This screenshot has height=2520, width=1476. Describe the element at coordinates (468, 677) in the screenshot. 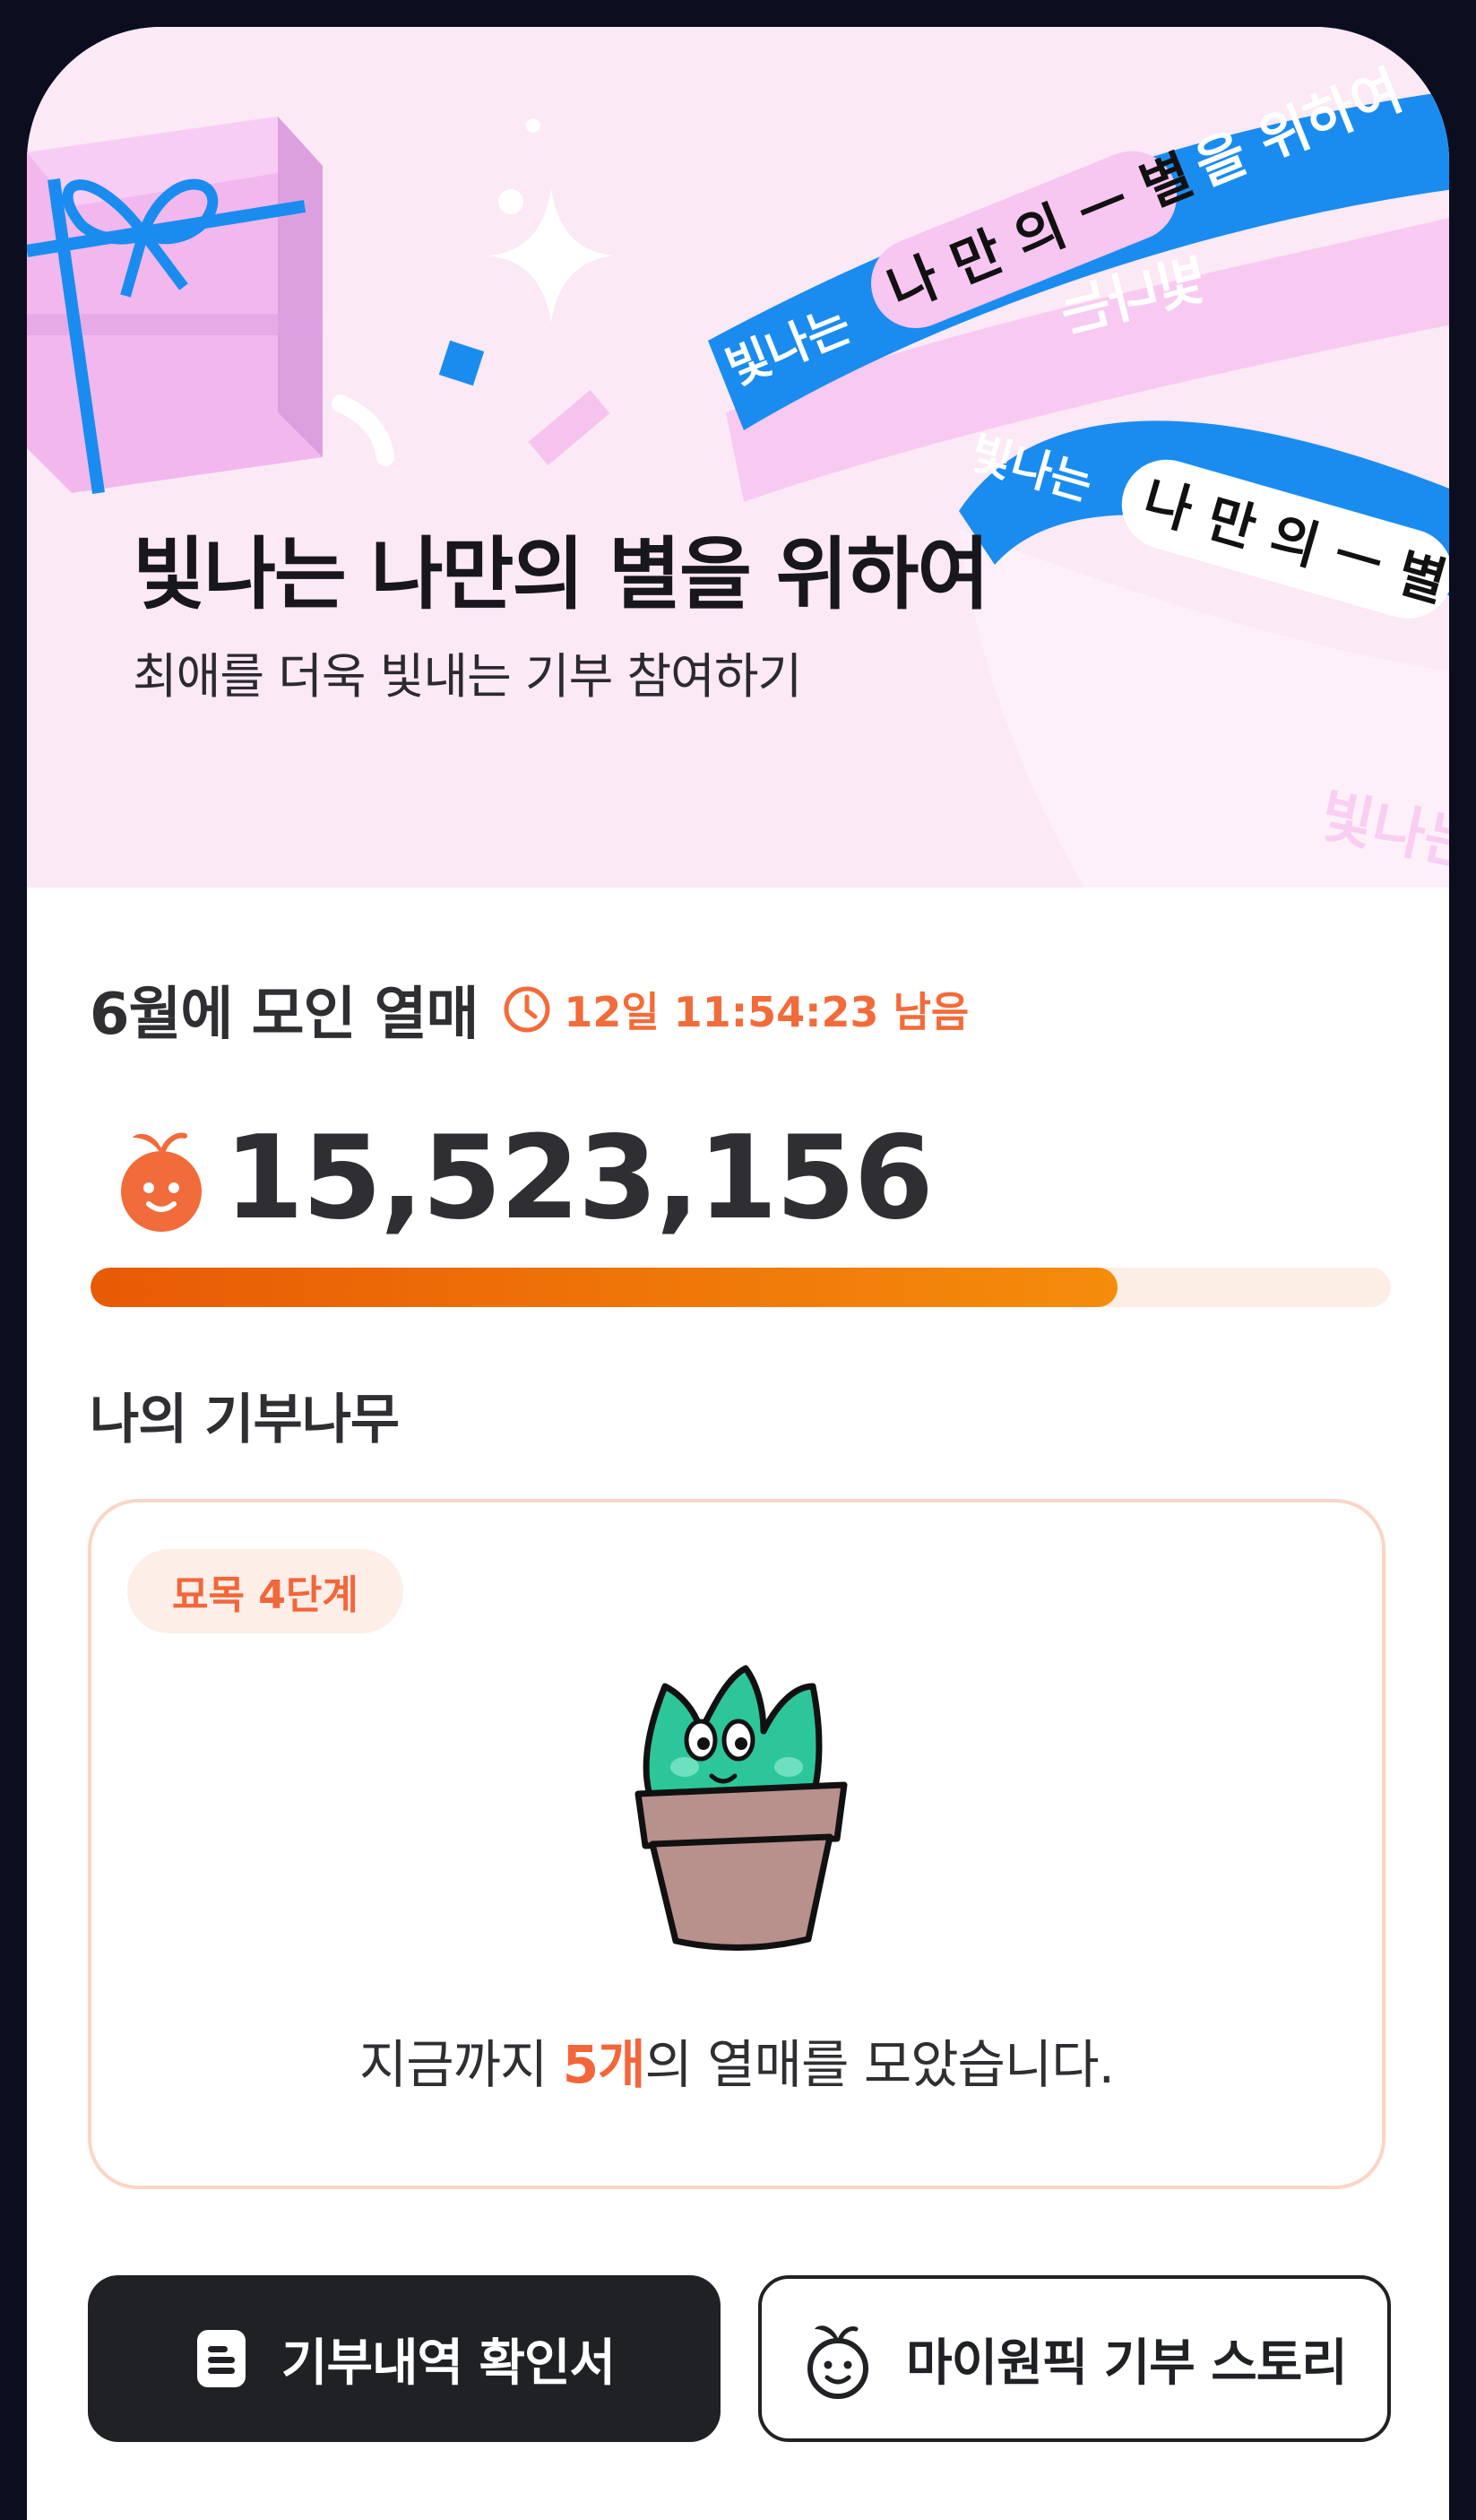

I see `banner-subtitle: 최애를 더욱 빛내는 기부 참여하기` at that location.